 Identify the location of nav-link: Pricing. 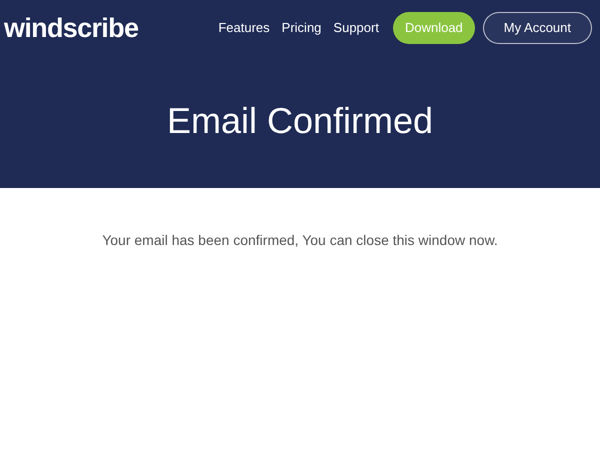
(302, 28).